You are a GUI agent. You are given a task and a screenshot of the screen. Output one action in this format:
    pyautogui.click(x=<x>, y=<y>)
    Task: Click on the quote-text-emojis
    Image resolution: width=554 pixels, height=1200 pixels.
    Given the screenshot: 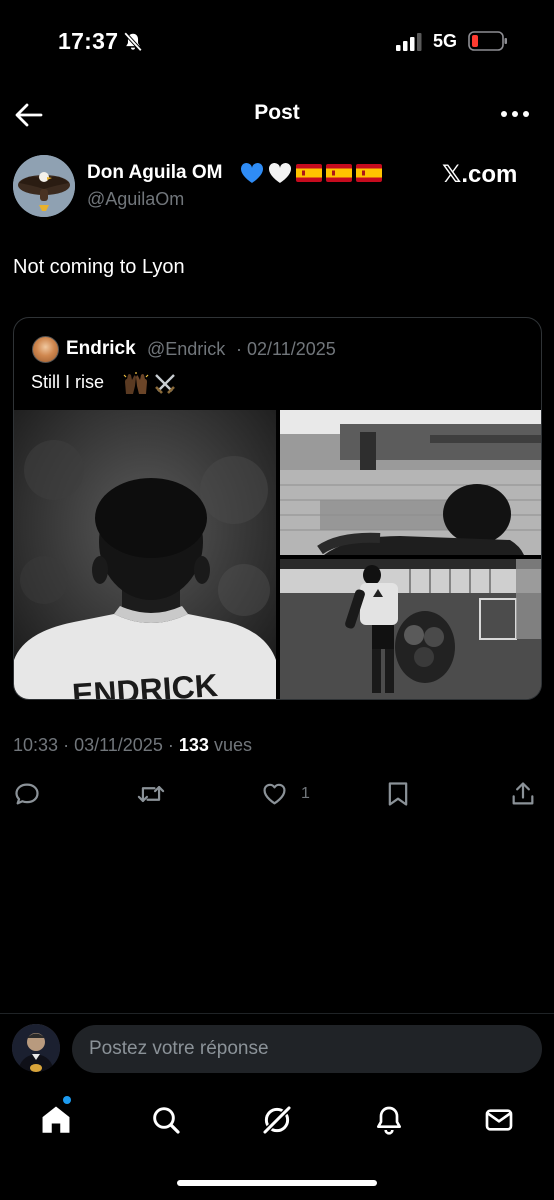 What is the action you would take?
    pyautogui.click(x=150, y=384)
    